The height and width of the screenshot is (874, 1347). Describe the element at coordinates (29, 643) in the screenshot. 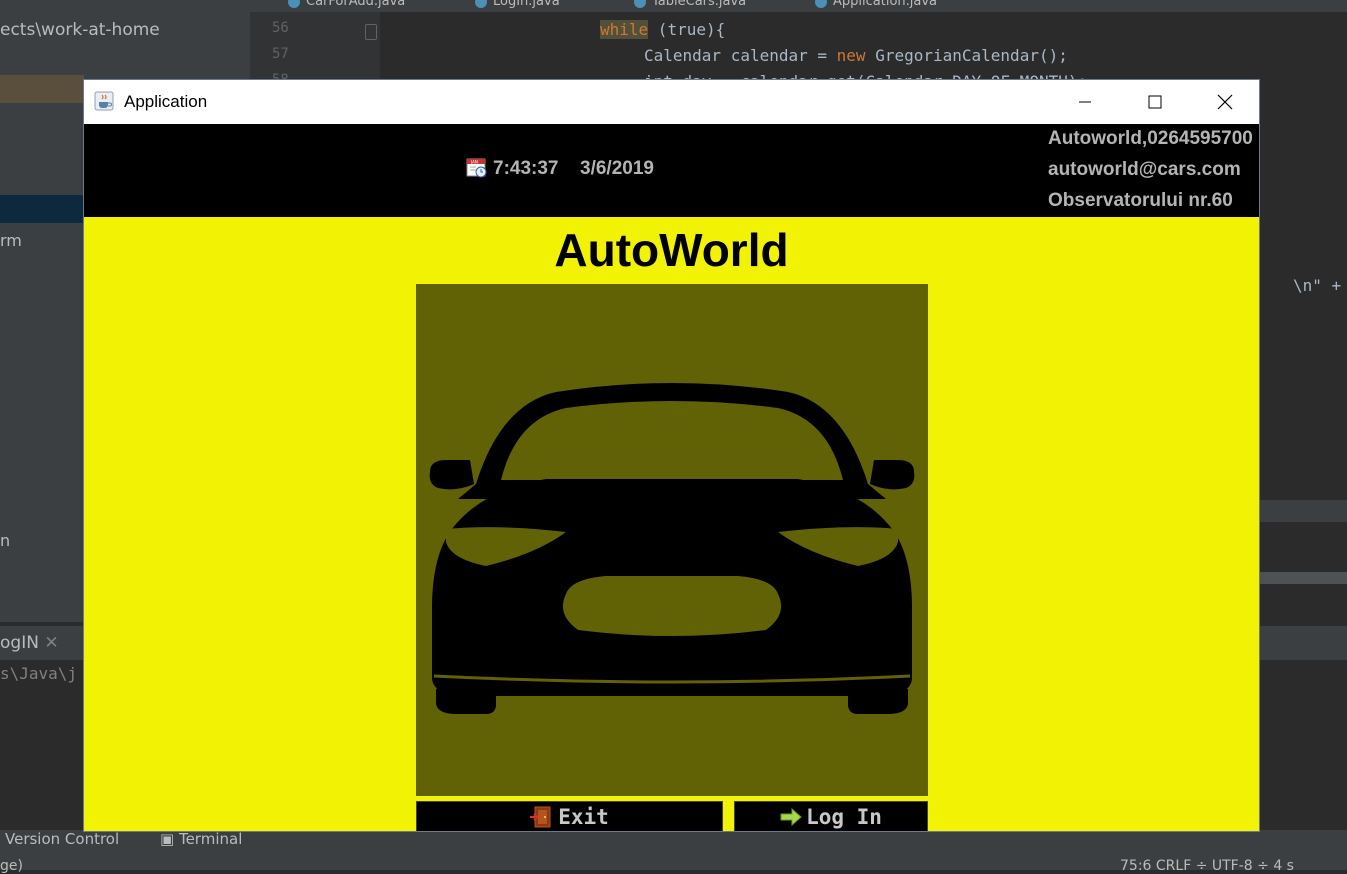

I see `ide-run-tab: ogIN ✕` at that location.